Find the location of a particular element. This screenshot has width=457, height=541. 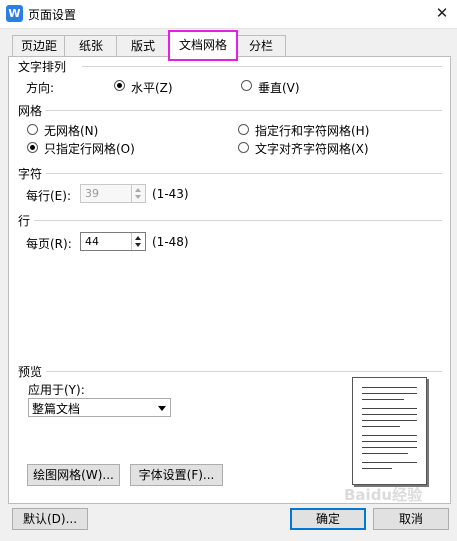

apply-to-value: 整篇文档 is located at coordinates (56, 409).